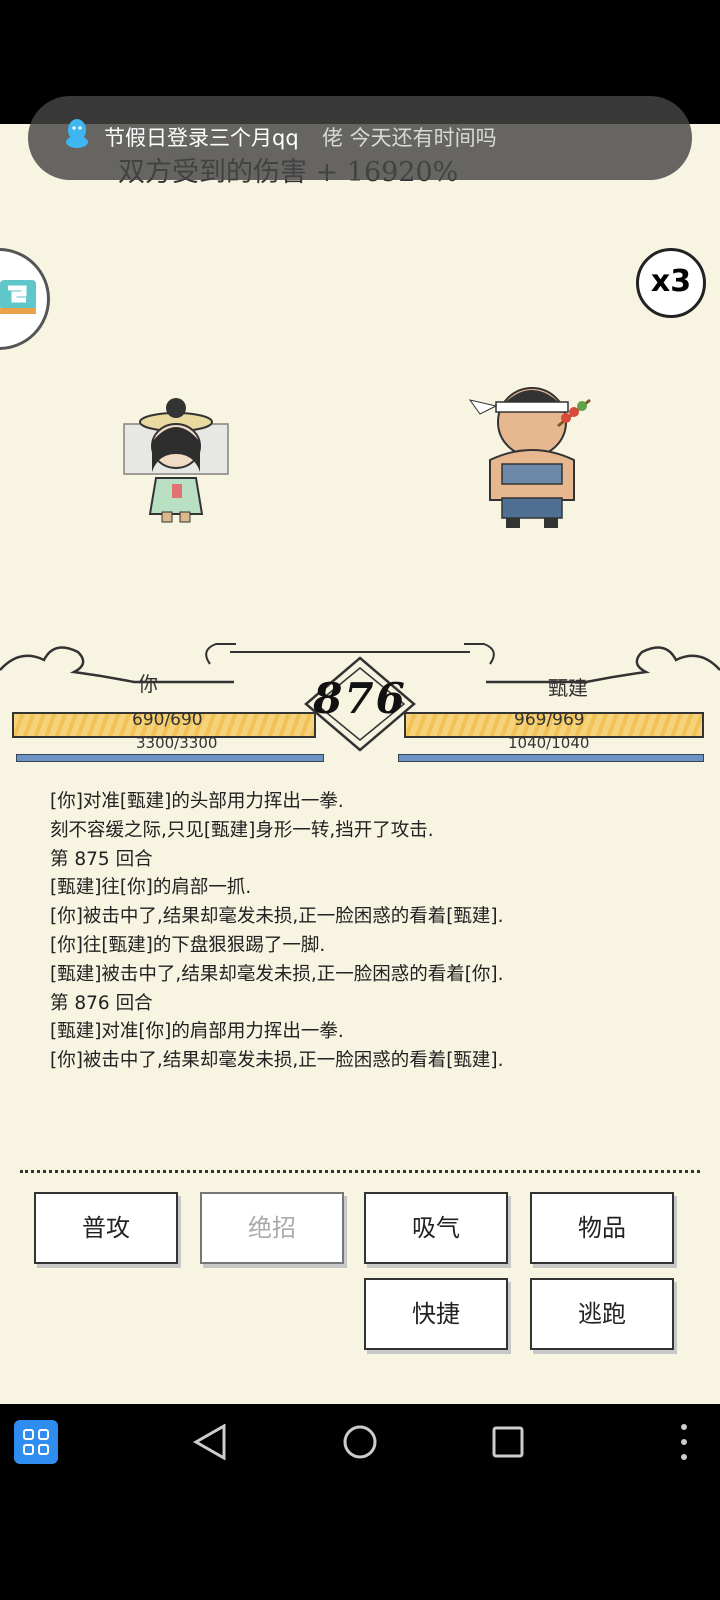  Describe the element at coordinates (551, 758) in the screenshot. I see `enemy-mp-bar` at that location.